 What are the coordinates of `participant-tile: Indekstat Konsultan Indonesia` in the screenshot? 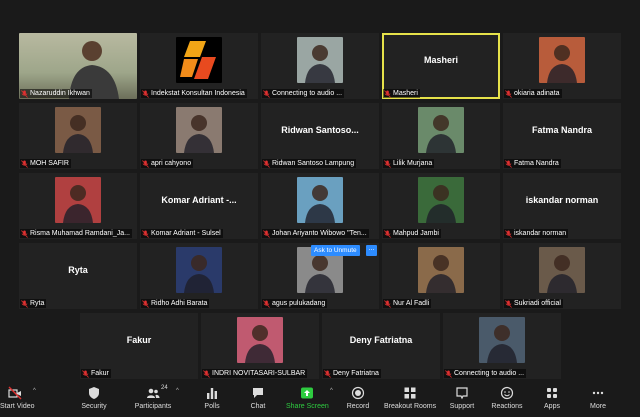 It's located at (199, 66).